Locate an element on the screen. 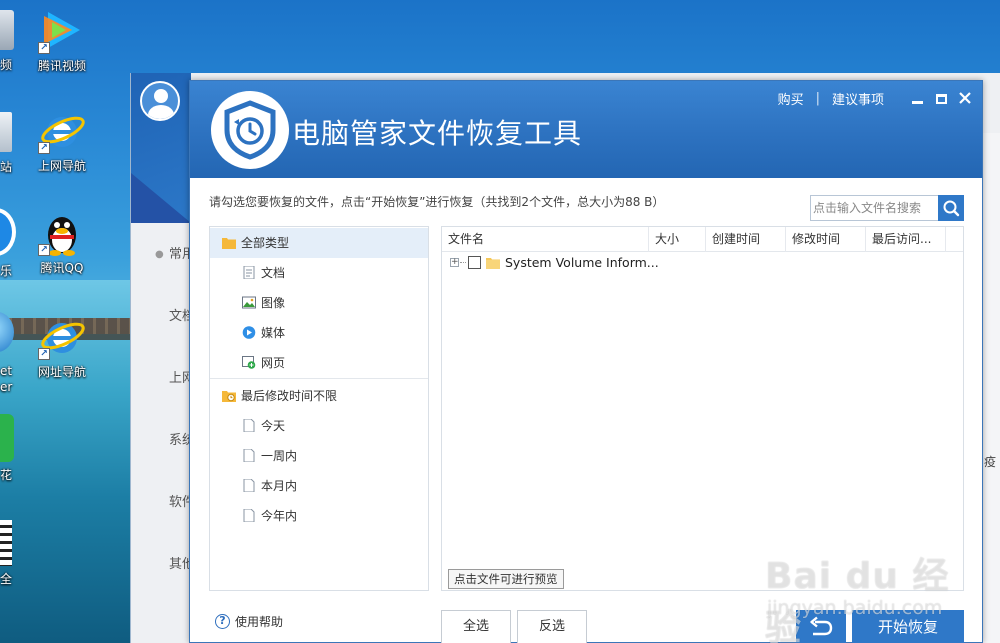 The height and width of the screenshot is (643, 1000). help-label: 使用帮助 is located at coordinates (259, 622).